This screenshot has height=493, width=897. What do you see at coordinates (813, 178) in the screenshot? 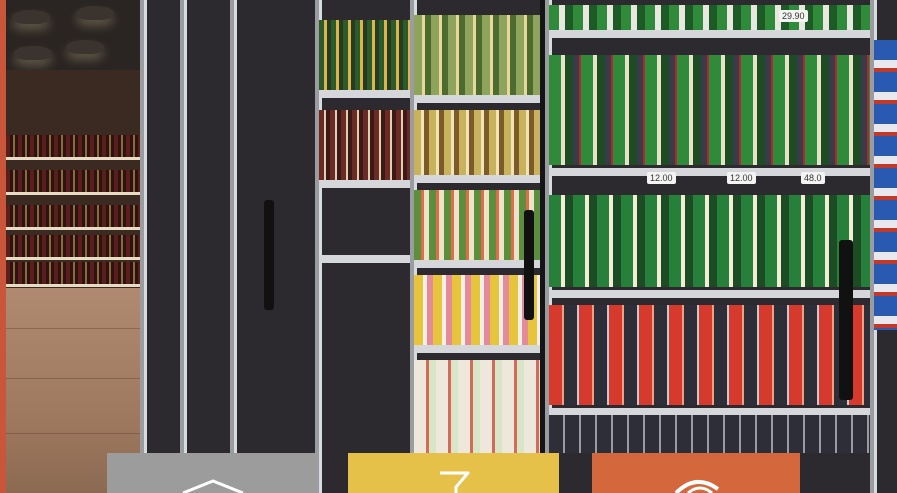
I see `price-tag: 48.0` at bounding box center [813, 178].